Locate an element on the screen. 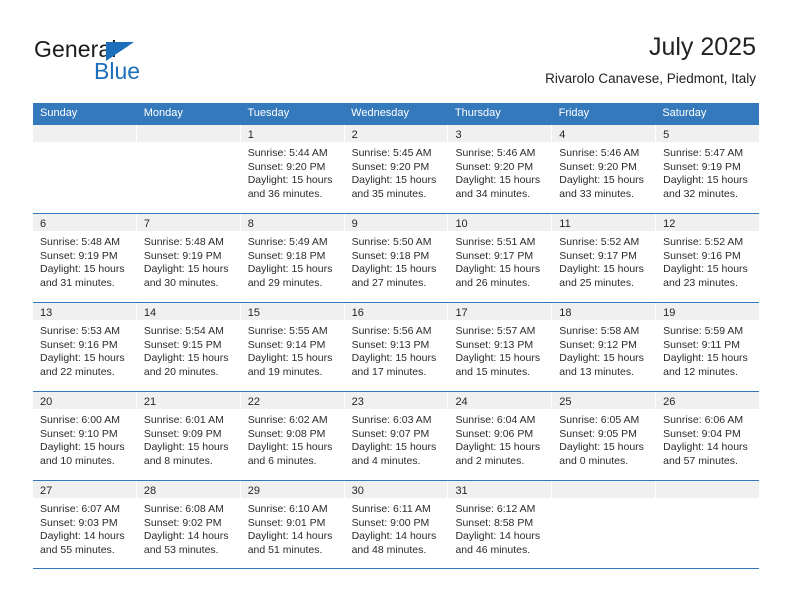 This screenshot has height=612, width=792. sunrise-text: Sunrise: 5:50 AM is located at coordinates (391, 242).